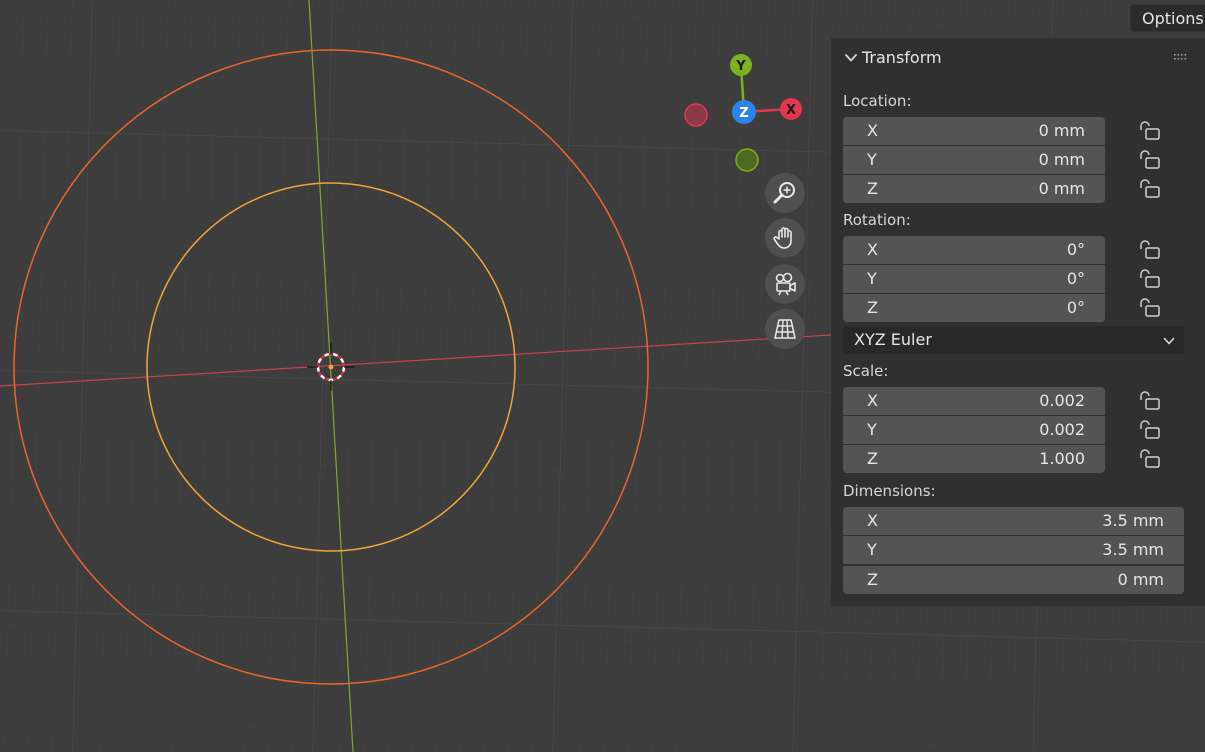 Image resolution: width=1205 pixels, height=752 pixels. Describe the element at coordinates (696, 115) in the screenshot. I see `gizmo-neg-x-handle` at that location.